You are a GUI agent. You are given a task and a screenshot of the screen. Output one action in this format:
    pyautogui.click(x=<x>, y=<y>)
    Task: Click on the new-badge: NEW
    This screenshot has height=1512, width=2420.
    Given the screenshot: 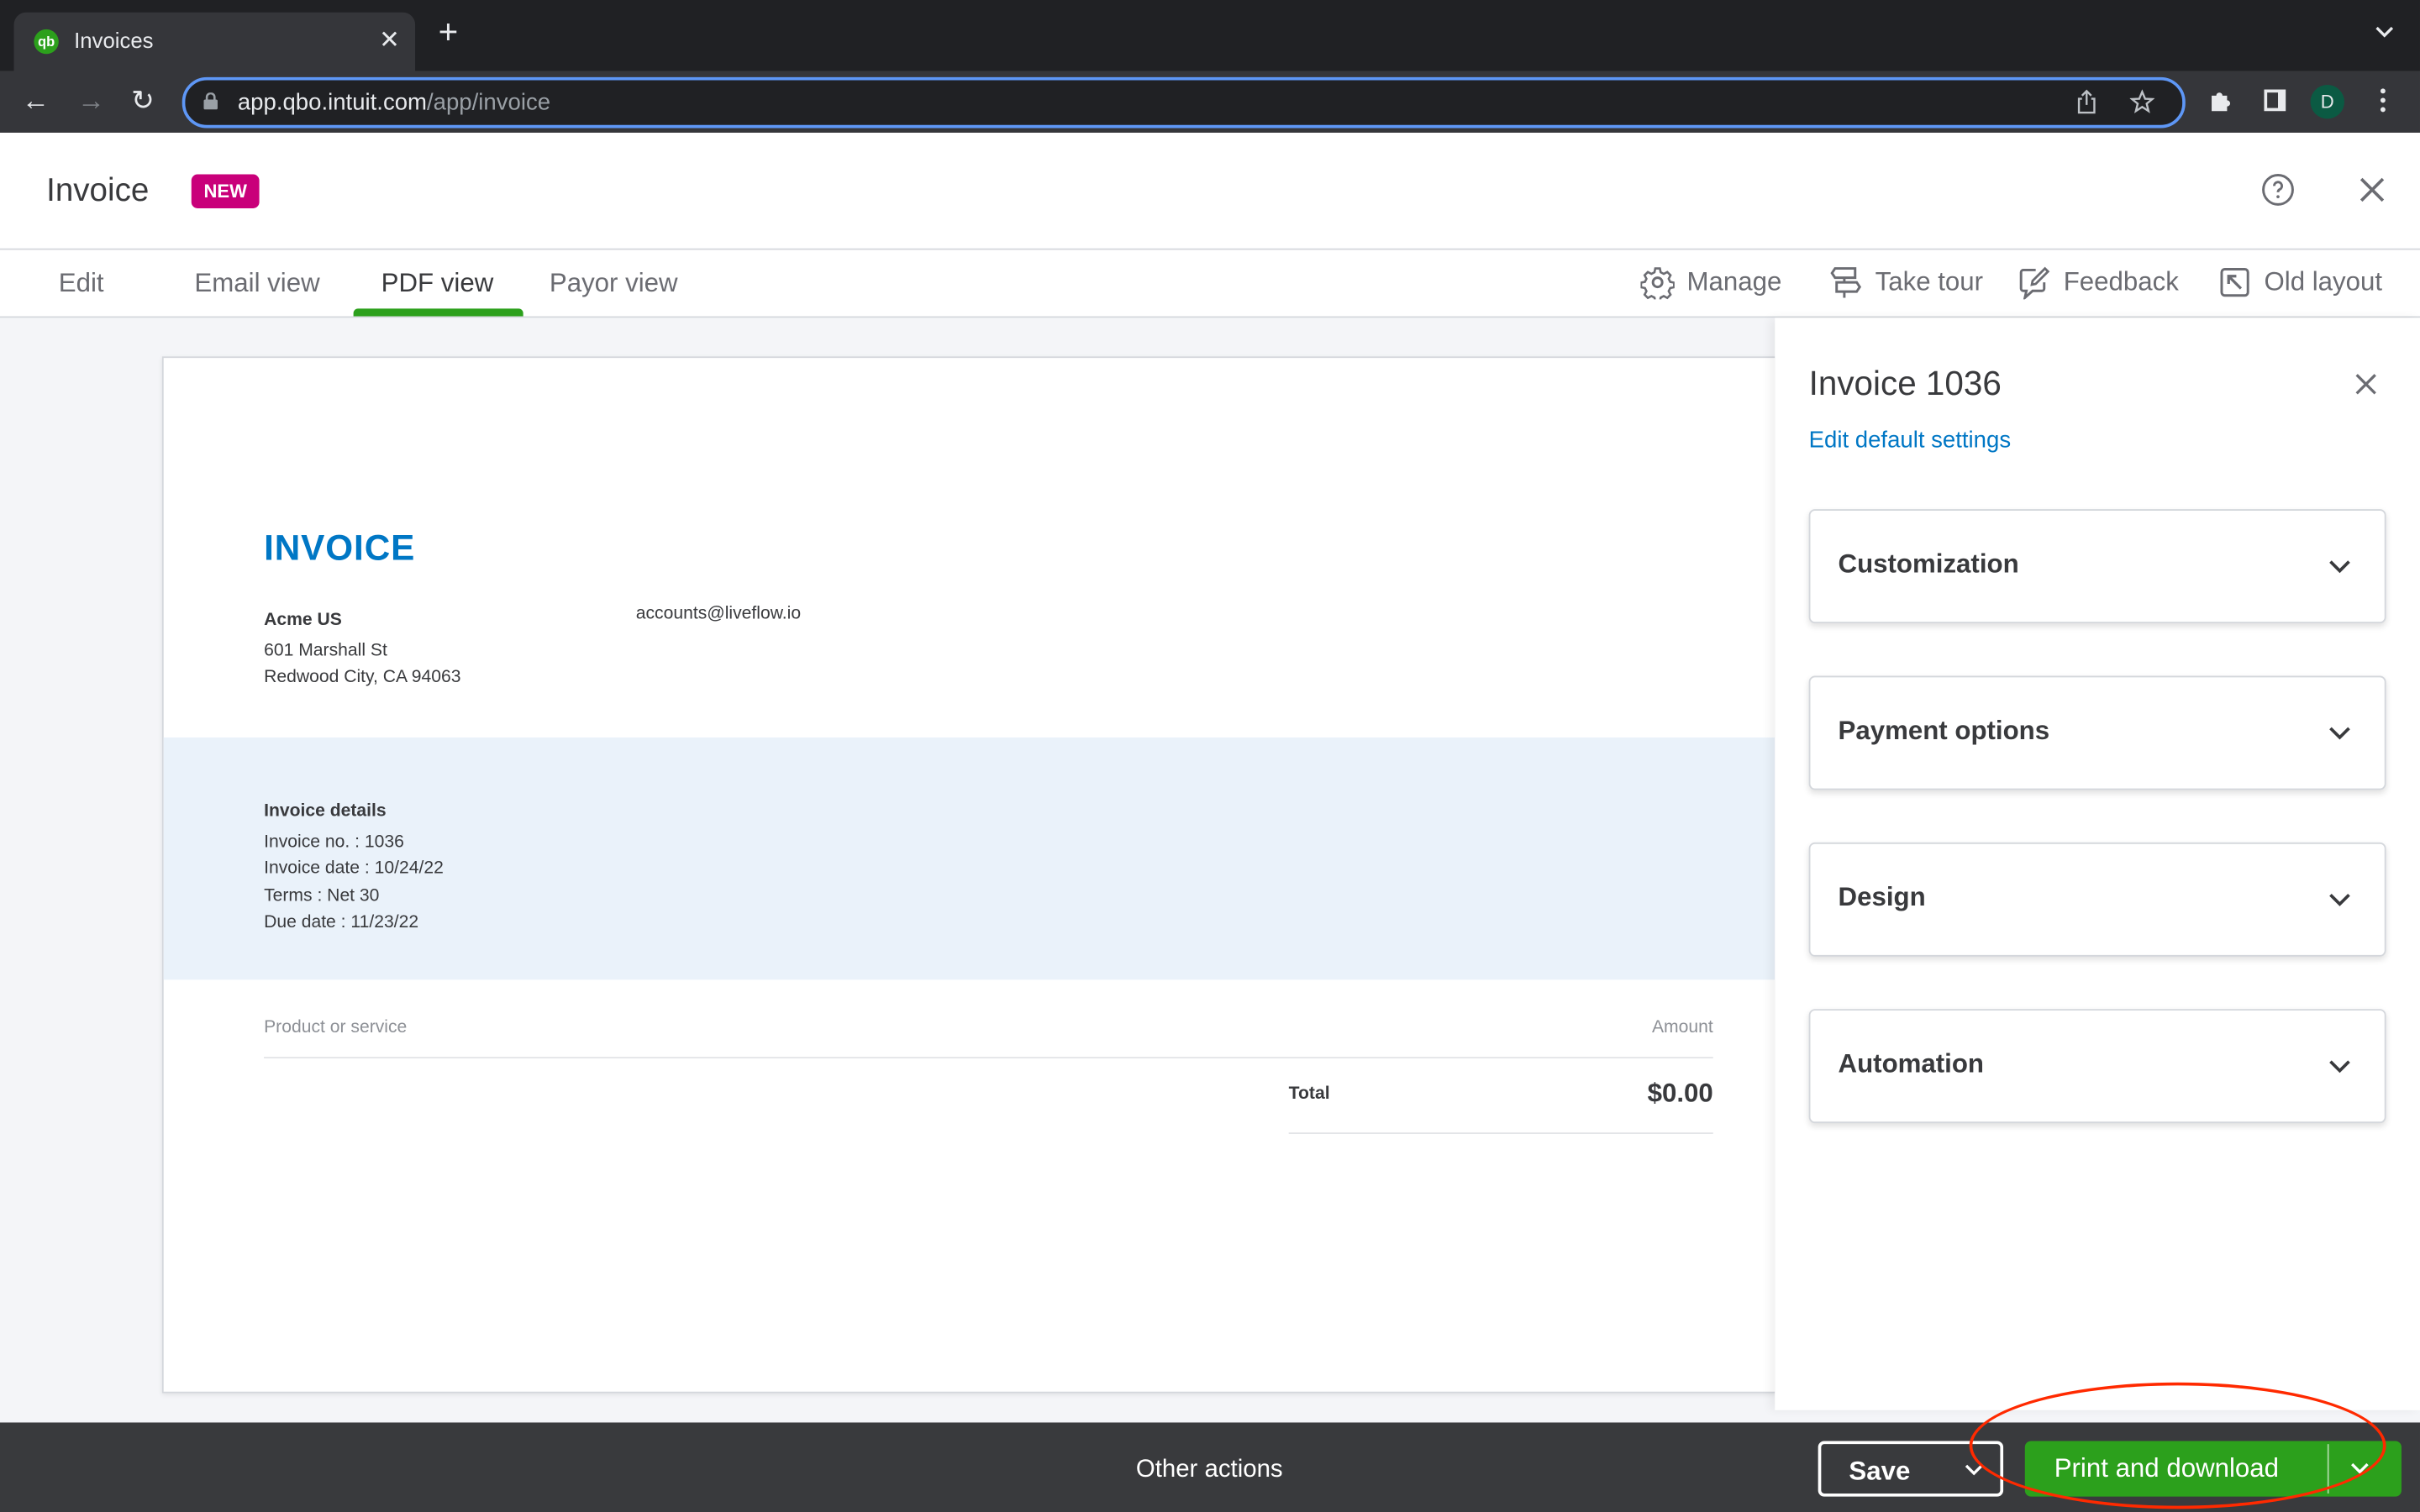 What is the action you would take?
    pyautogui.click(x=225, y=191)
    